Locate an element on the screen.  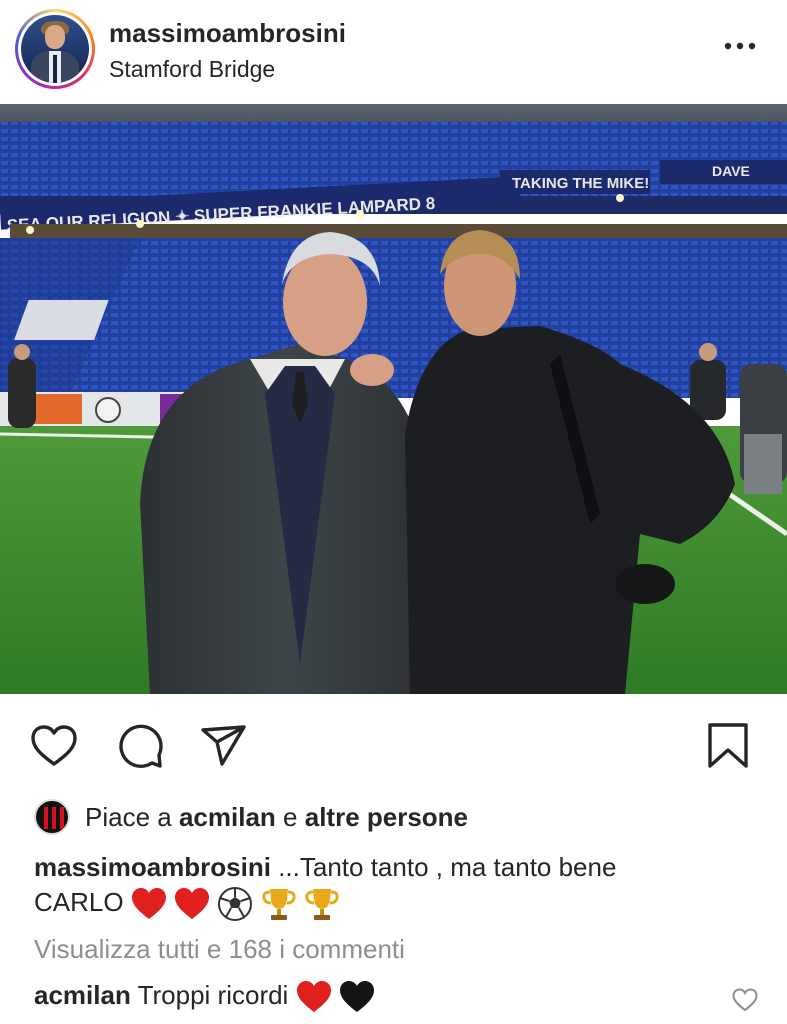
post-username: massimoambrosini is located at coordinates (227, 33).